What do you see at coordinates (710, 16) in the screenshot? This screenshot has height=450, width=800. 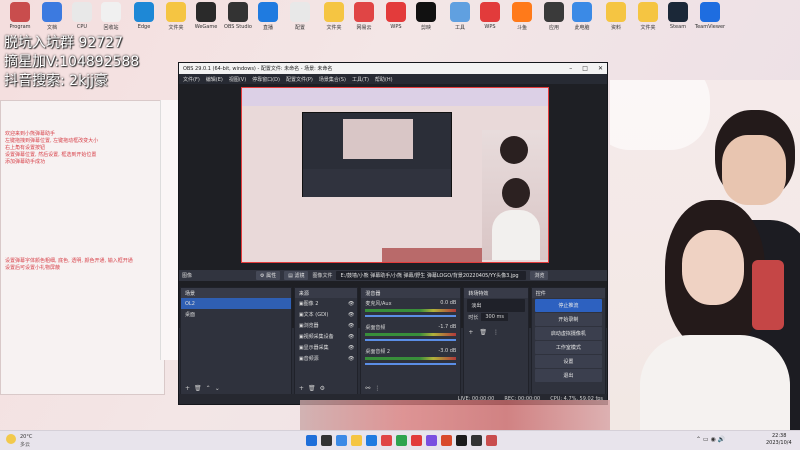 I see `desktop-icon: TeamViewer` at bounding box center [710, 16].